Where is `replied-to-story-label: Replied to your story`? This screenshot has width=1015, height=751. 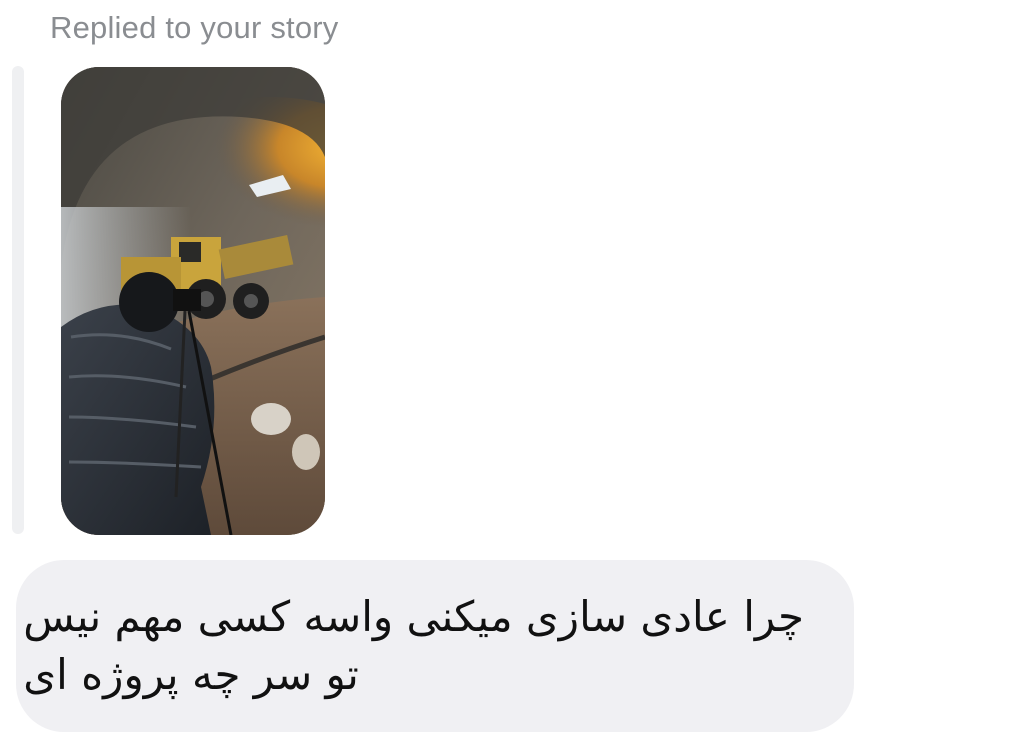 replied-to-story-label: Replied to your story is located at coordinates (194, 27).